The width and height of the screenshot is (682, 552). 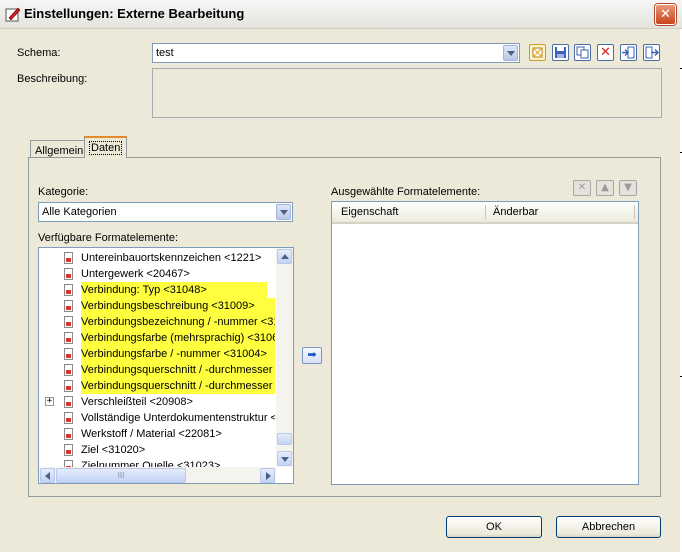 I want to click on column-eigenschaft: Eigenschaft, so click(x=369, y=212).